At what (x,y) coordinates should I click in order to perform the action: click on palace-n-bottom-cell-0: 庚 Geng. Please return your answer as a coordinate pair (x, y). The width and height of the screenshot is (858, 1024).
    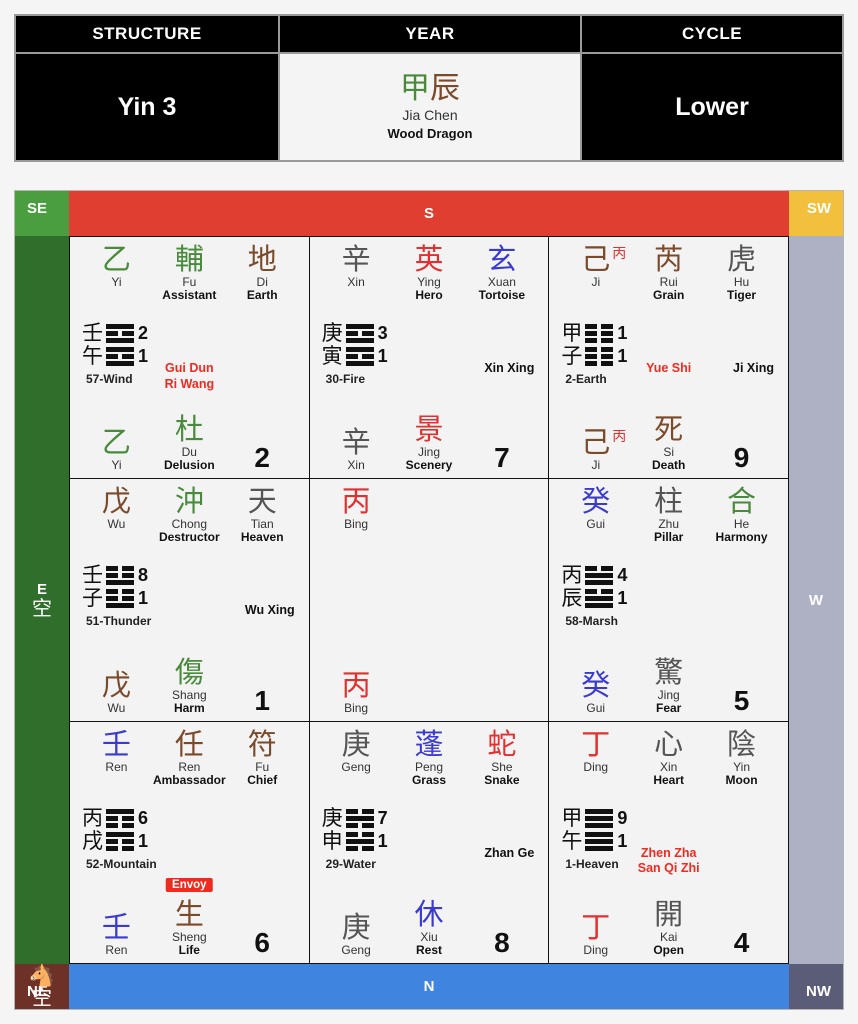
    Looking at the image, I should click on (356, 935).